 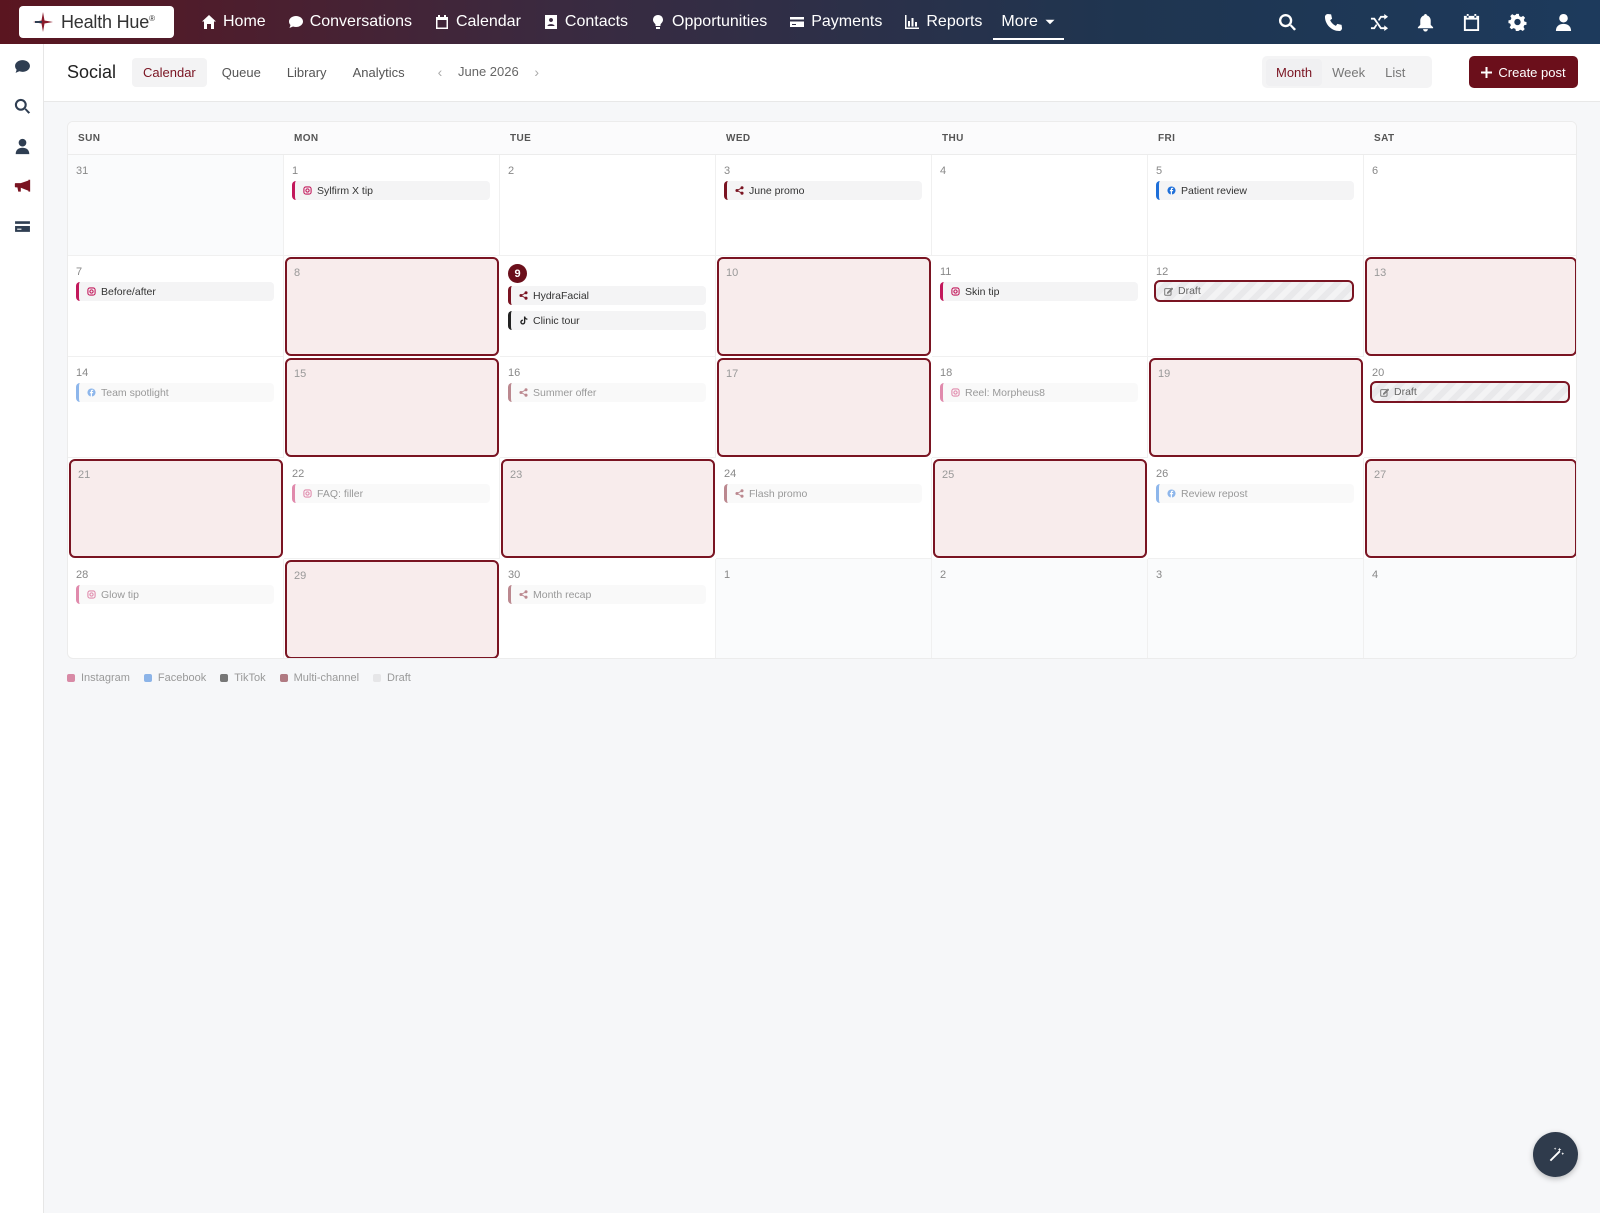 I want to click on post-chip-facebook: Review repost, so click(x=1255, y=493).